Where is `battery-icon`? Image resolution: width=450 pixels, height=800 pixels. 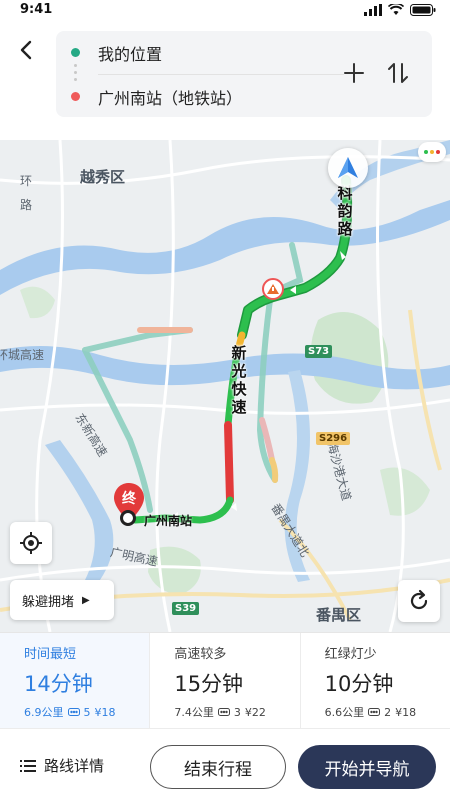
battery-icon is located at coordinates (423, 10).